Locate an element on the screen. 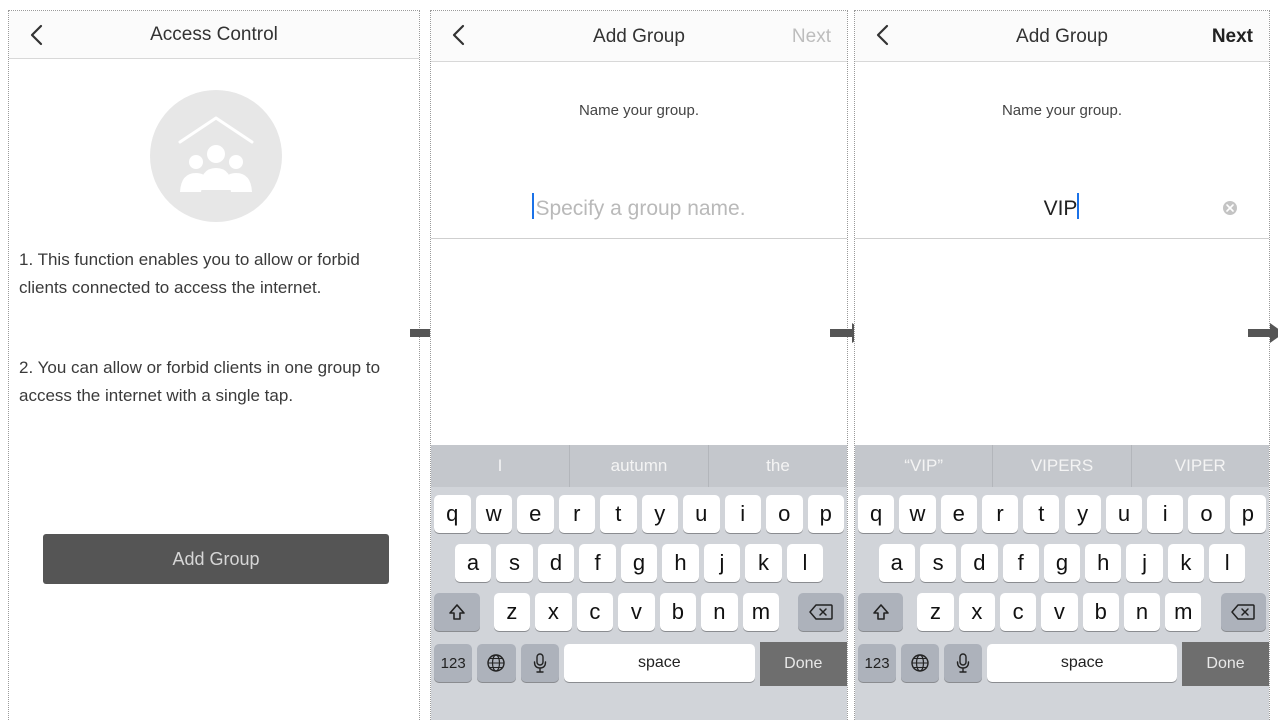 The width and height of the screenshot is (1278, 720). suggestion-bar: “VIP” VIPERS VIPER is located at coordinates (1062, 466).